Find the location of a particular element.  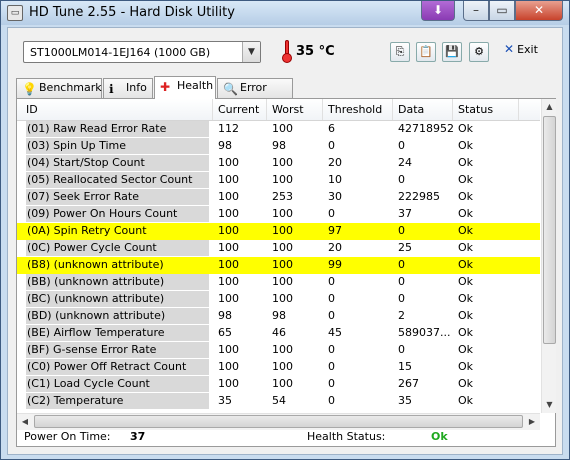

tab-info: ℹ Info is located at coordinates (128, 88).